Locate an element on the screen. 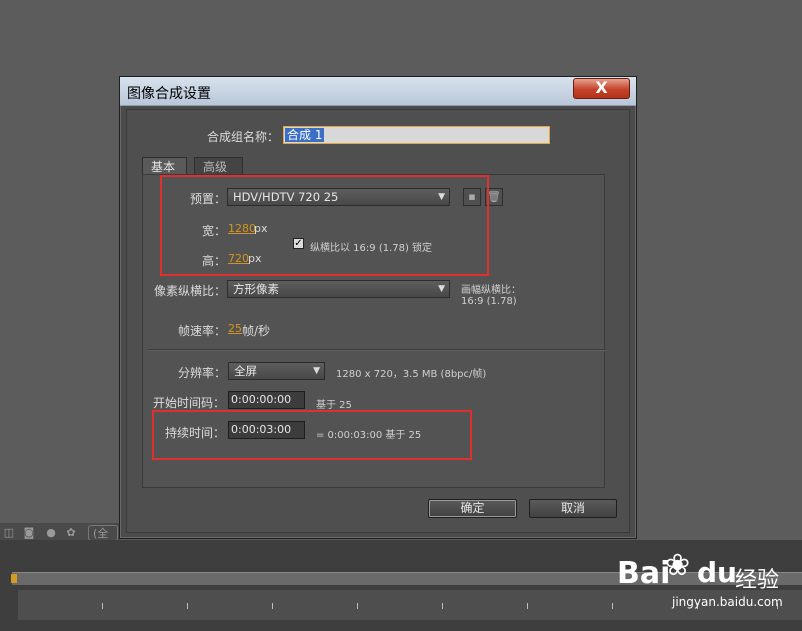 The image size is (802, 631). frame-rate-value: 25 is located at coordinates (235, 328).